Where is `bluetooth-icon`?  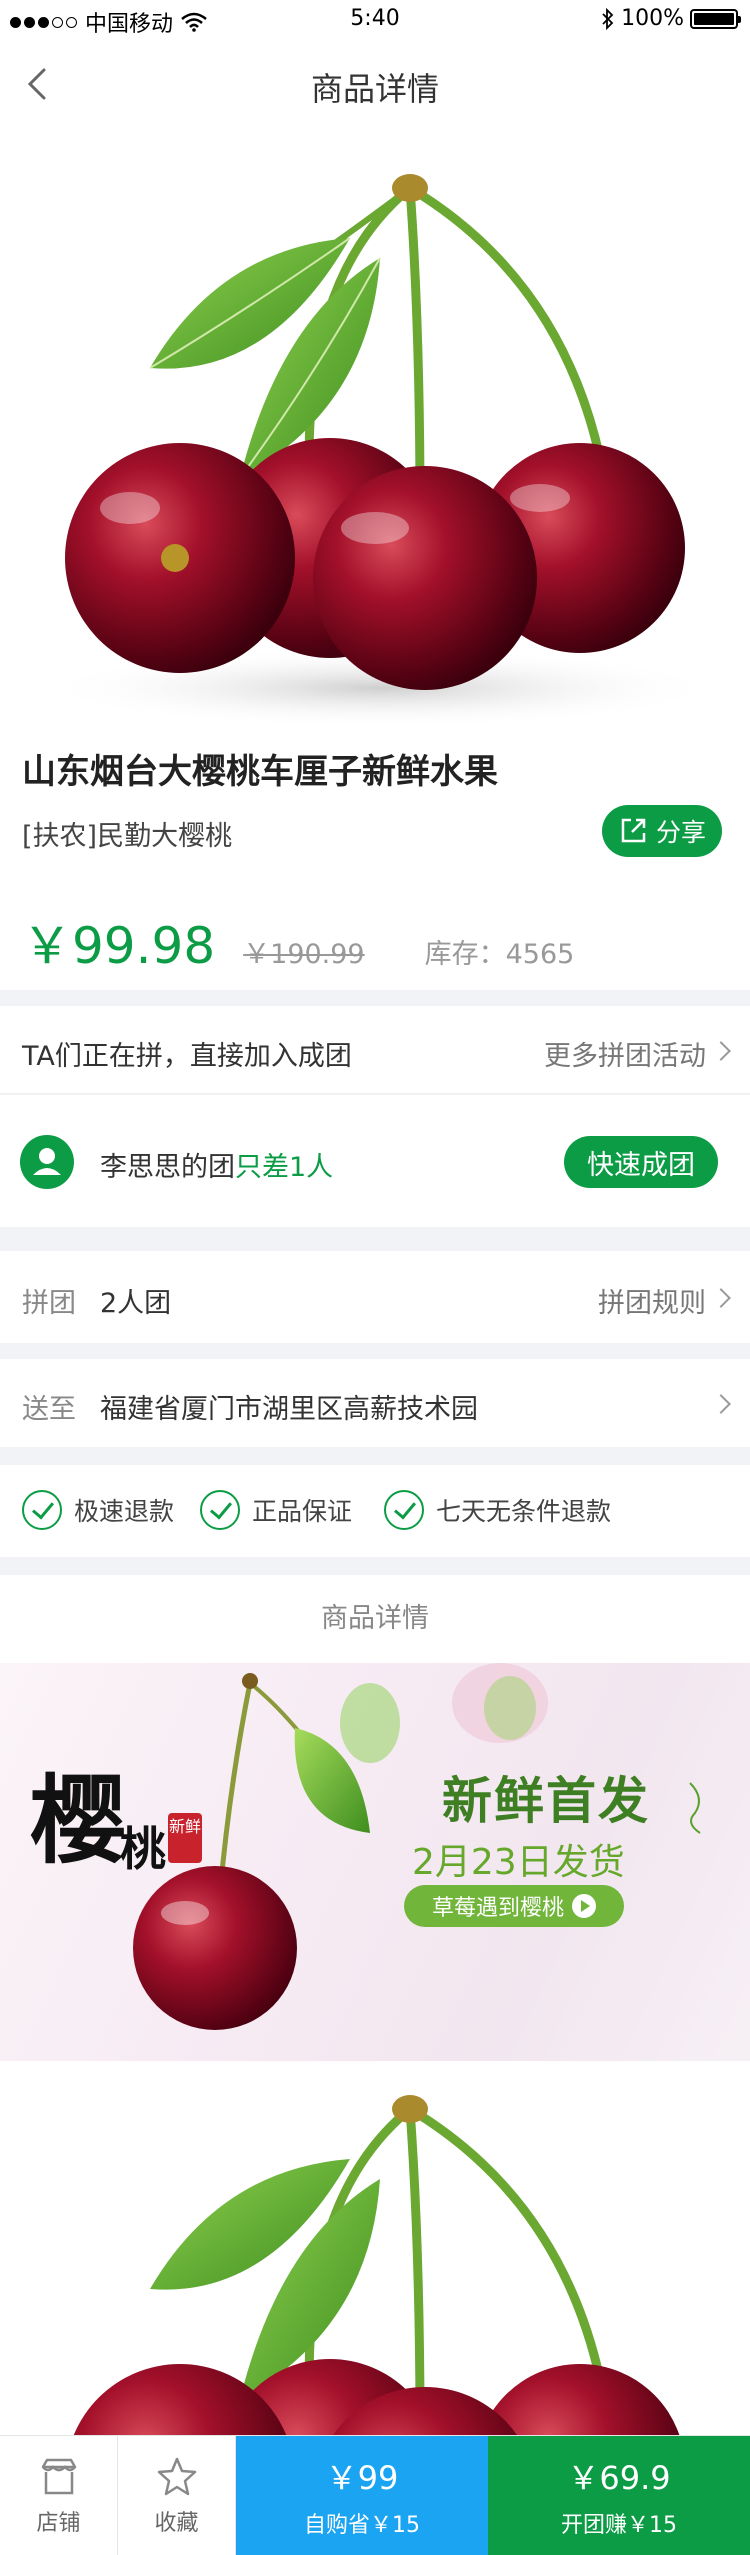 bluetooth-icon is located at coordinates (608, 18).